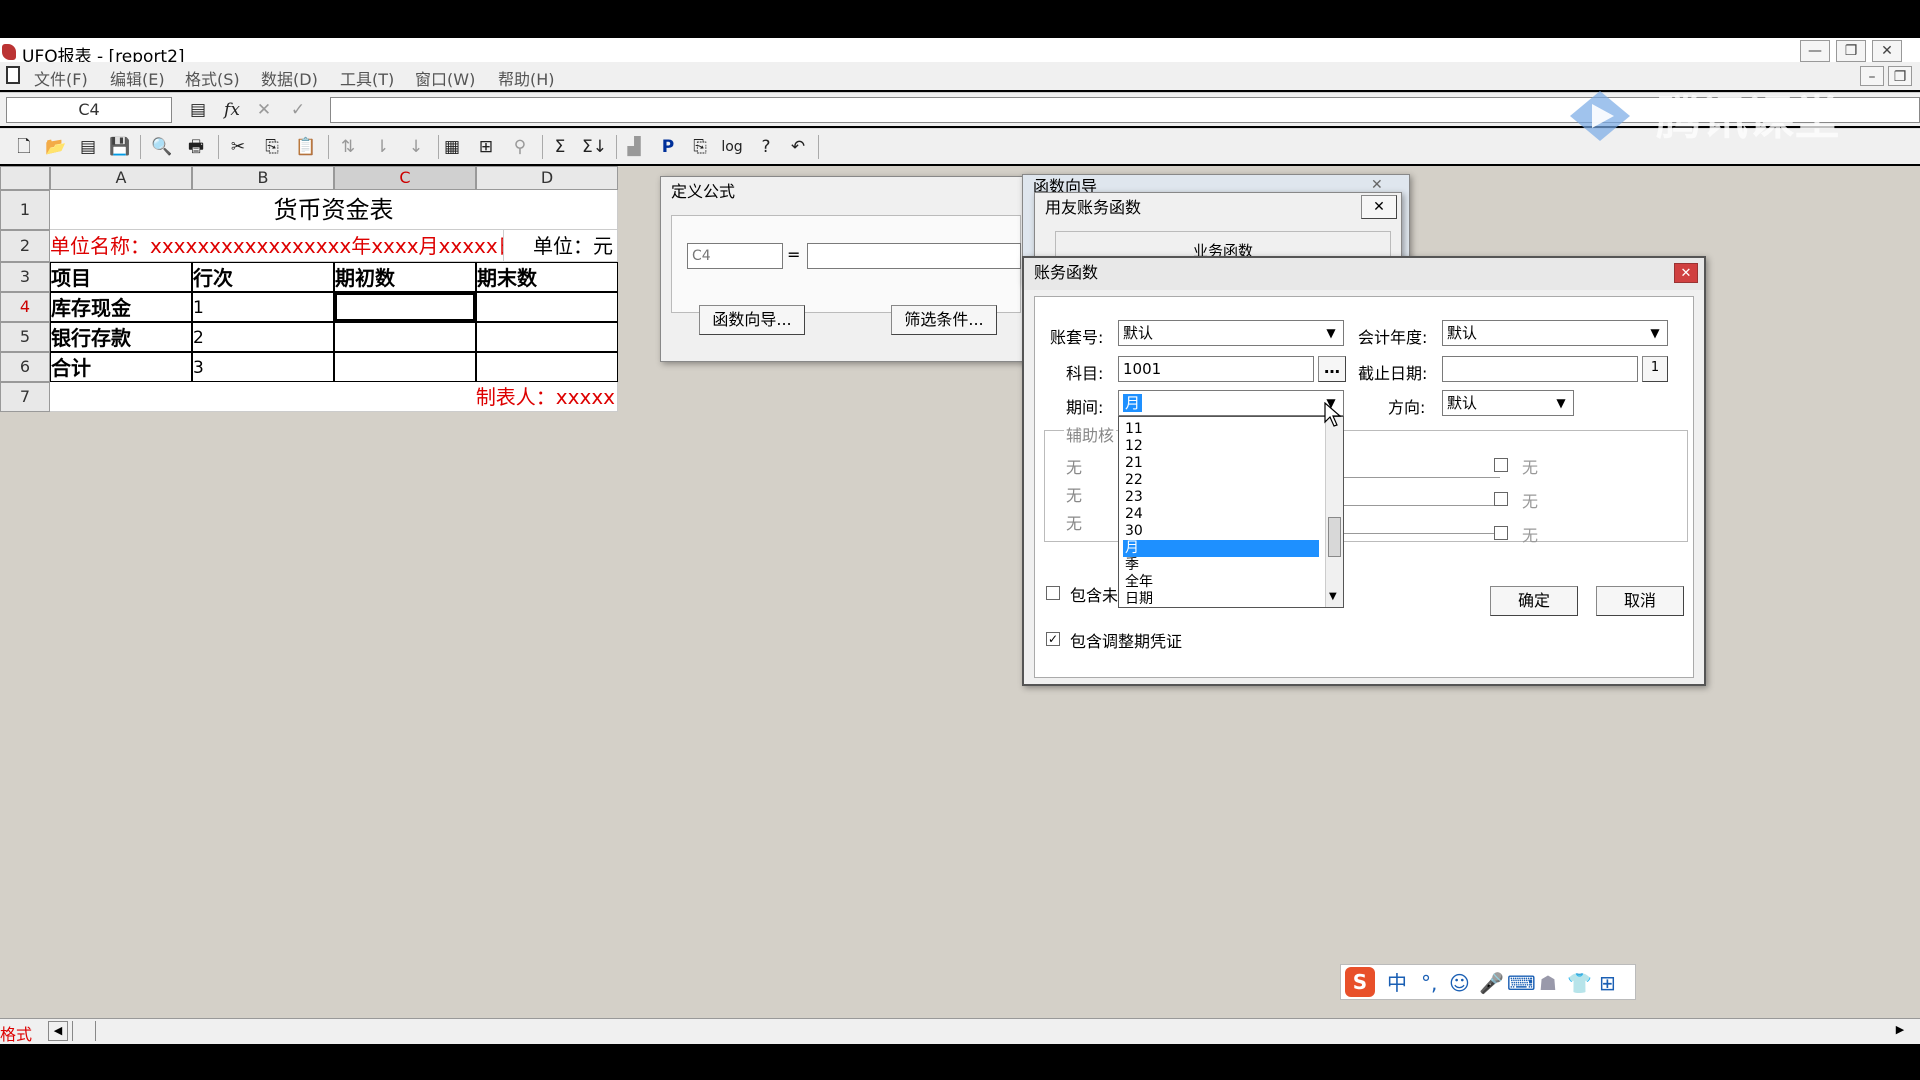  Describe the element at coordinates (1534, 601) in the screenshot. I see `ok-button: 确定` at that location.